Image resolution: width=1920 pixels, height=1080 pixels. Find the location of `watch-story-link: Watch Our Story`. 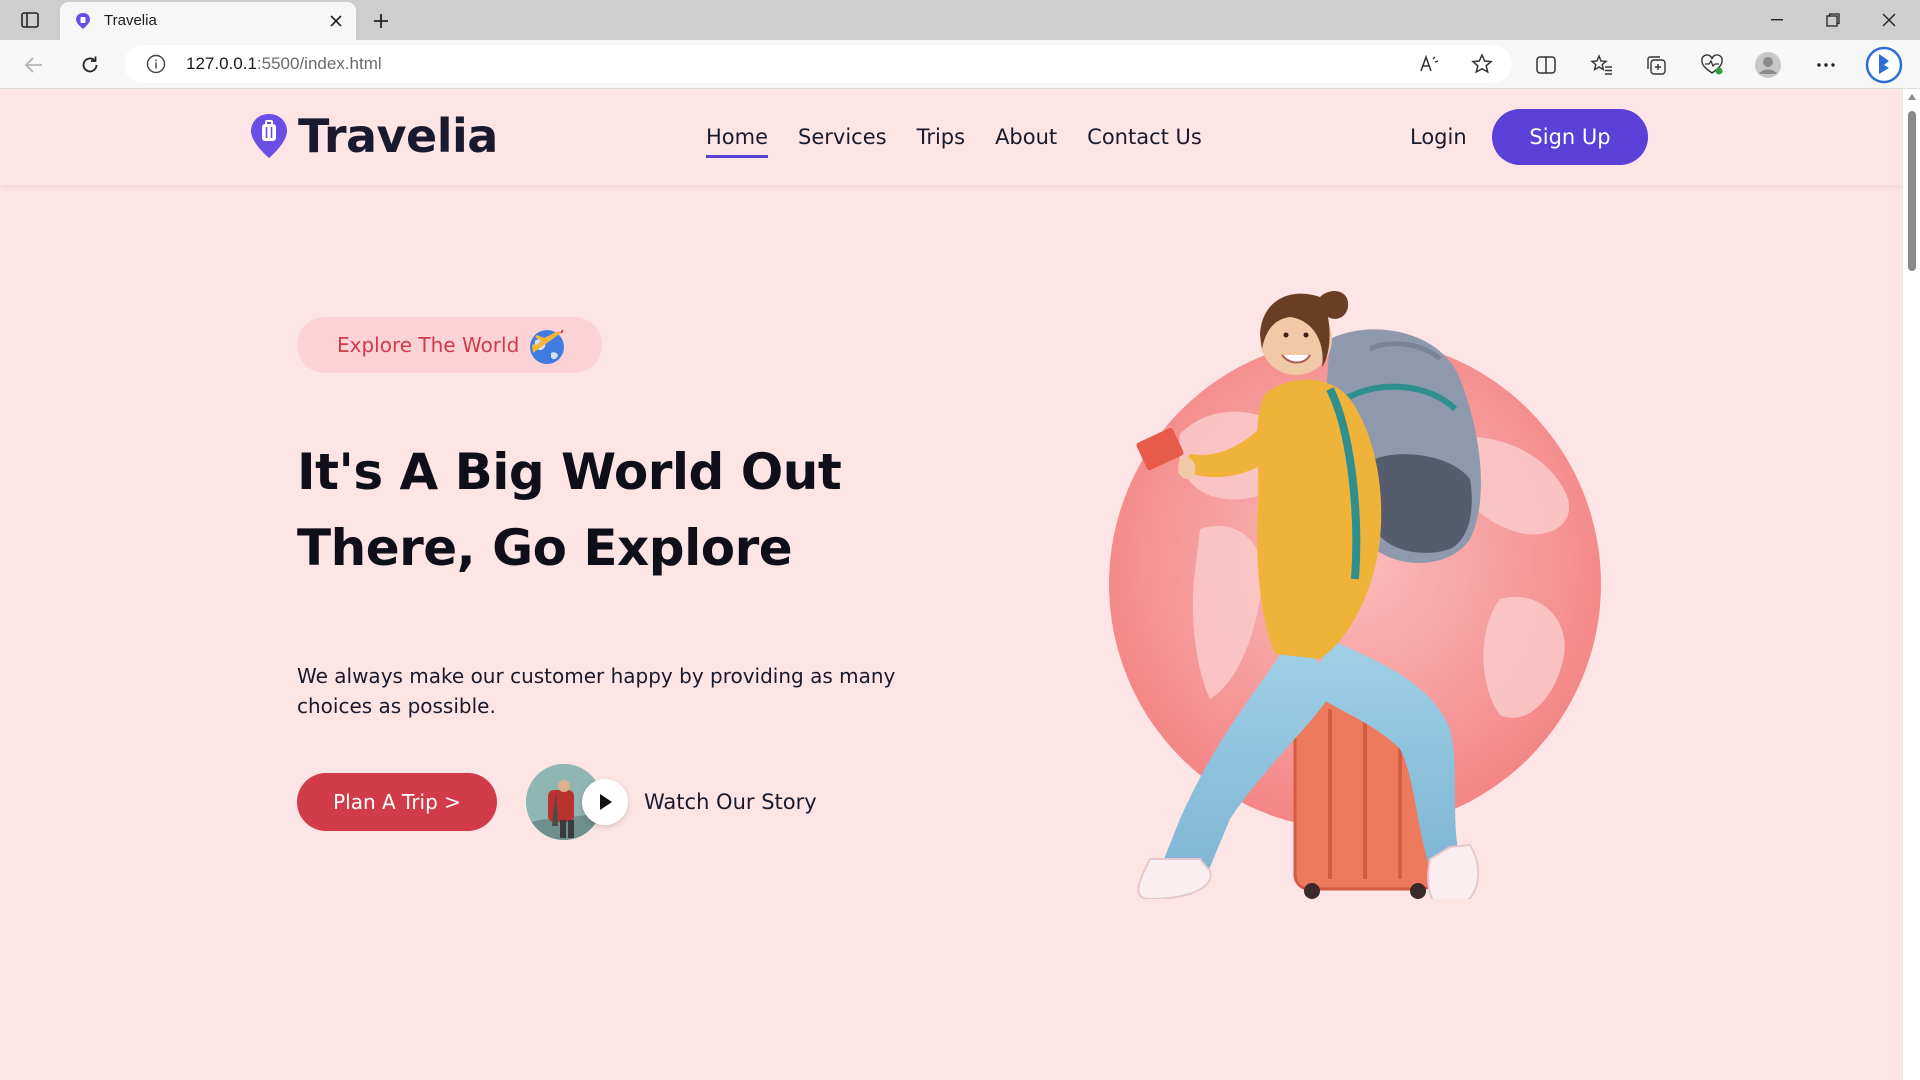

watch-story-link: Watch Our Story is located at coordinates (671, 802).